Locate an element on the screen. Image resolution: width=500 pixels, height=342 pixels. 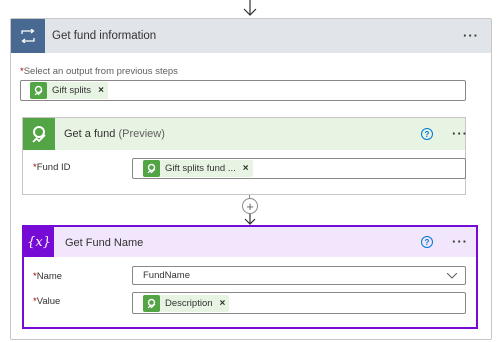
token-gift-splits-fund: Gift splits fund ... × is located at coordinates (198, 168).